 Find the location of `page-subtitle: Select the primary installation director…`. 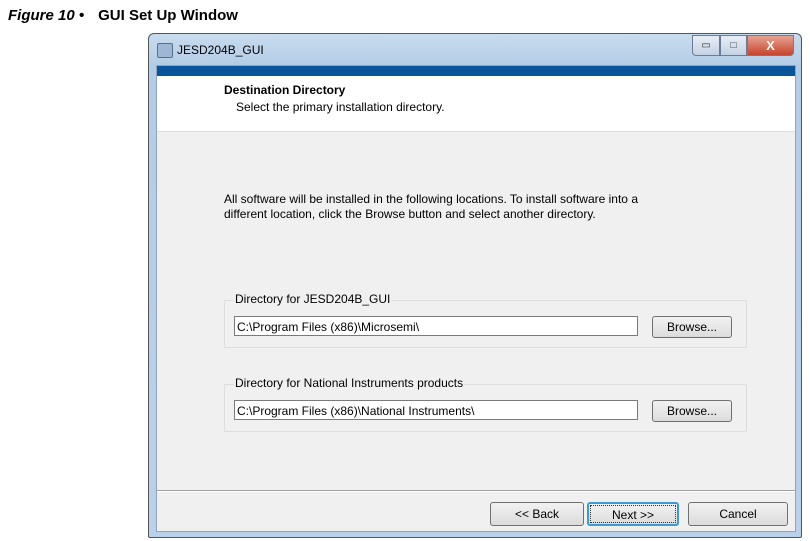

page-subtitle: Select the primary installation director… is located at coordinates (340, 107).